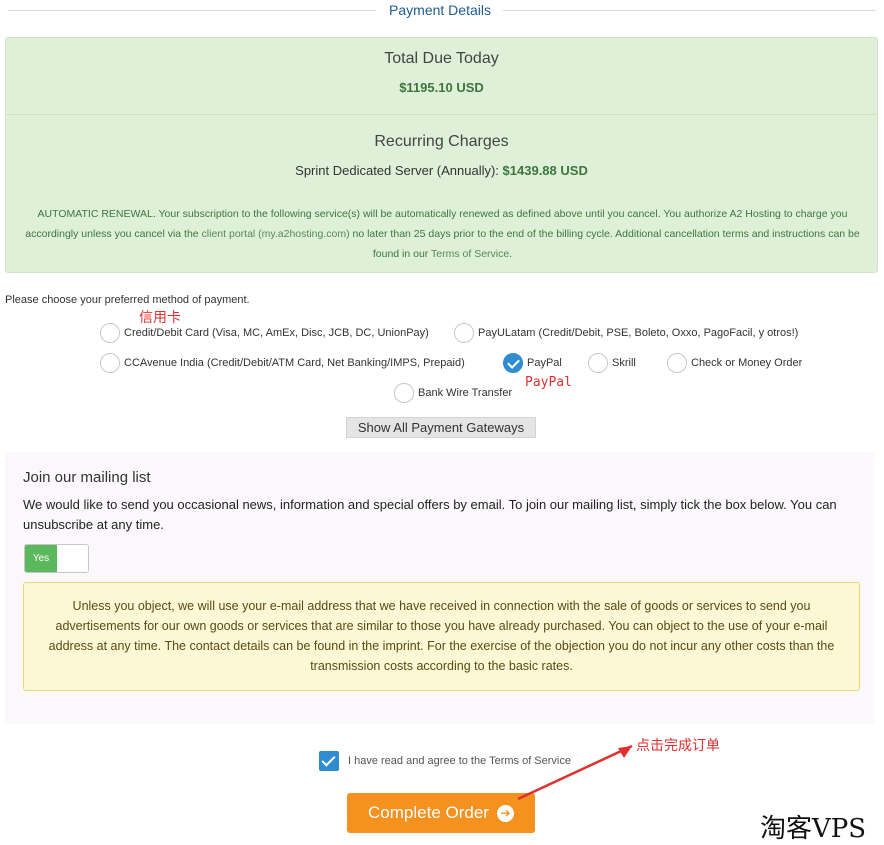  What do you see at coordinates (329, 761) in the screenshot?
I see `terms-checkbox` at bounding box center [329, 761].